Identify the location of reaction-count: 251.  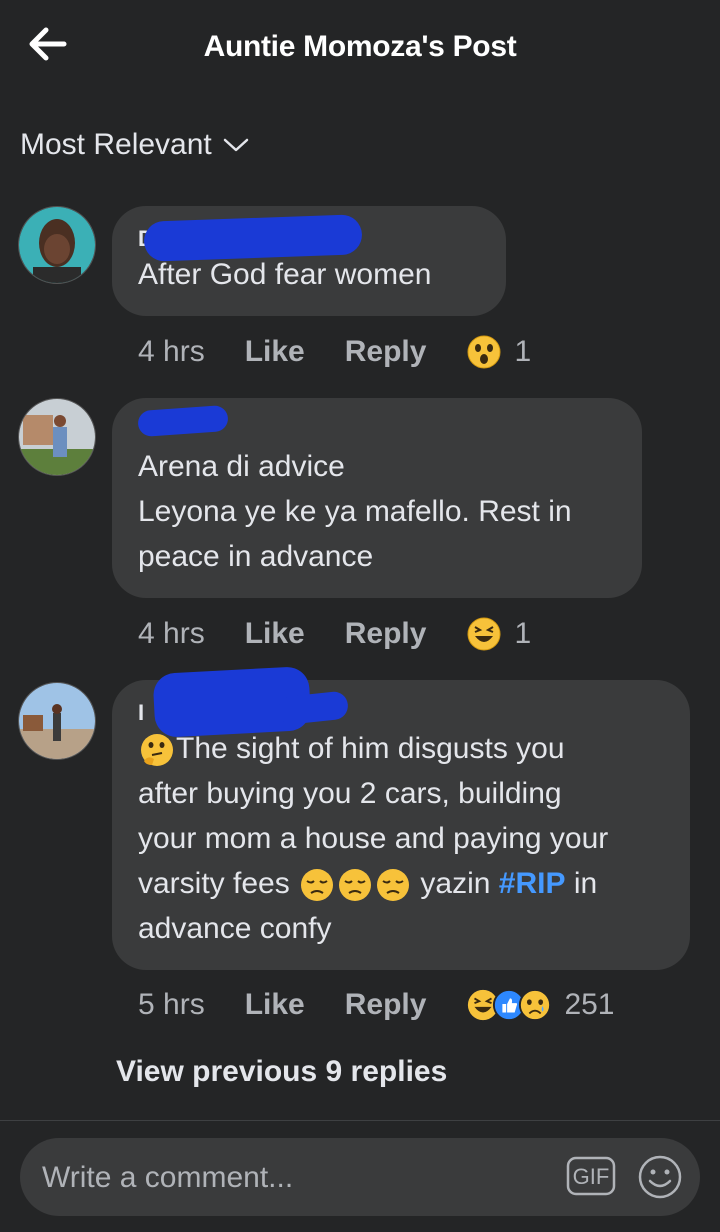
(589, 1004).